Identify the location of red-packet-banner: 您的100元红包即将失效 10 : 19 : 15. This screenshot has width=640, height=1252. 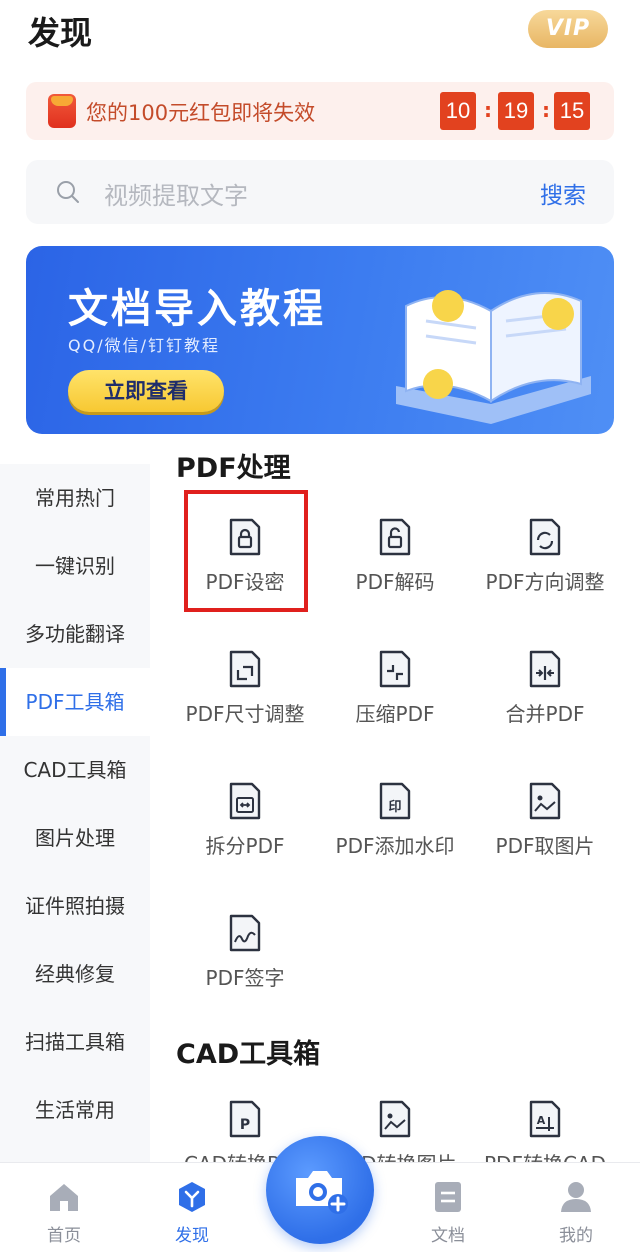
(320, 111).